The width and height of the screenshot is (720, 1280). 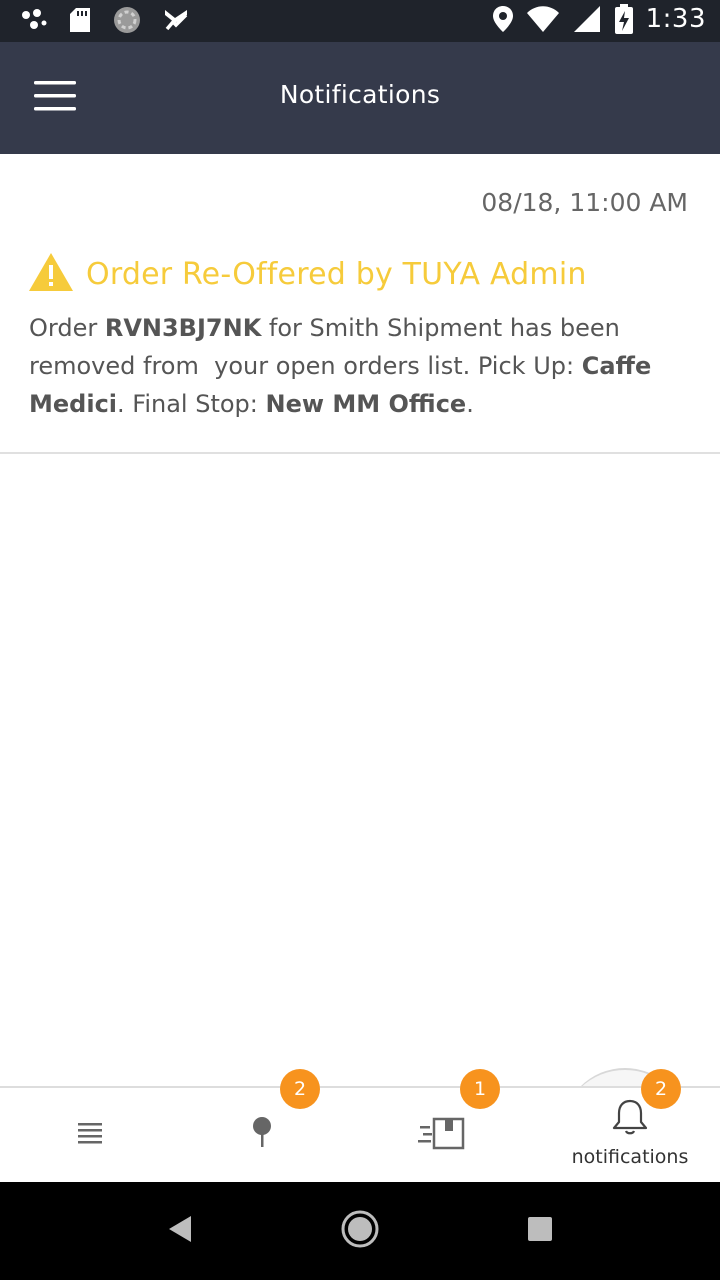 What do you see at coordinates (480, 1089) in the screenshot?
I see `deliveries-badge: 1` at bounding box center [480, 1089].